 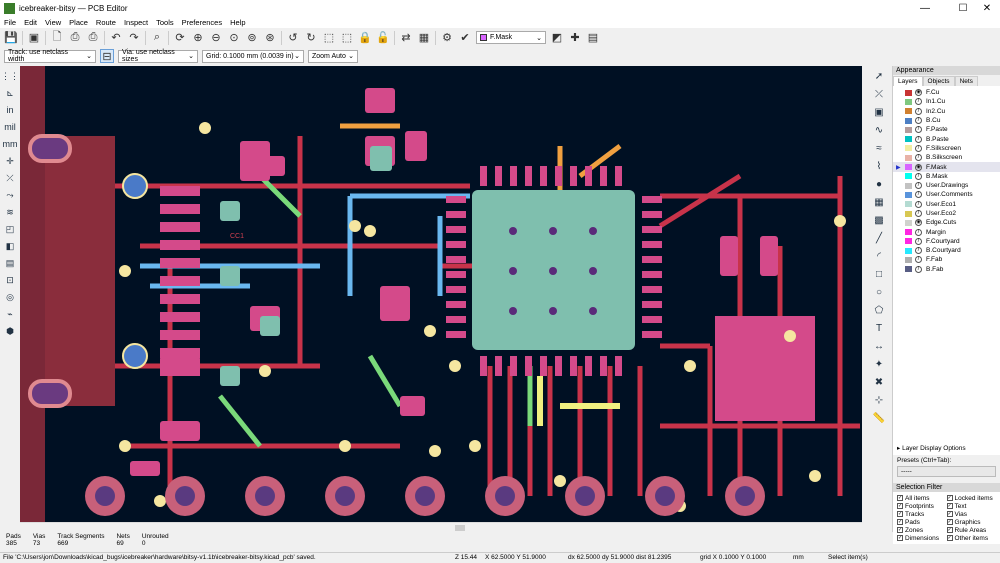 I want to click on circle-icon: ○, so click(x=879, y=292).